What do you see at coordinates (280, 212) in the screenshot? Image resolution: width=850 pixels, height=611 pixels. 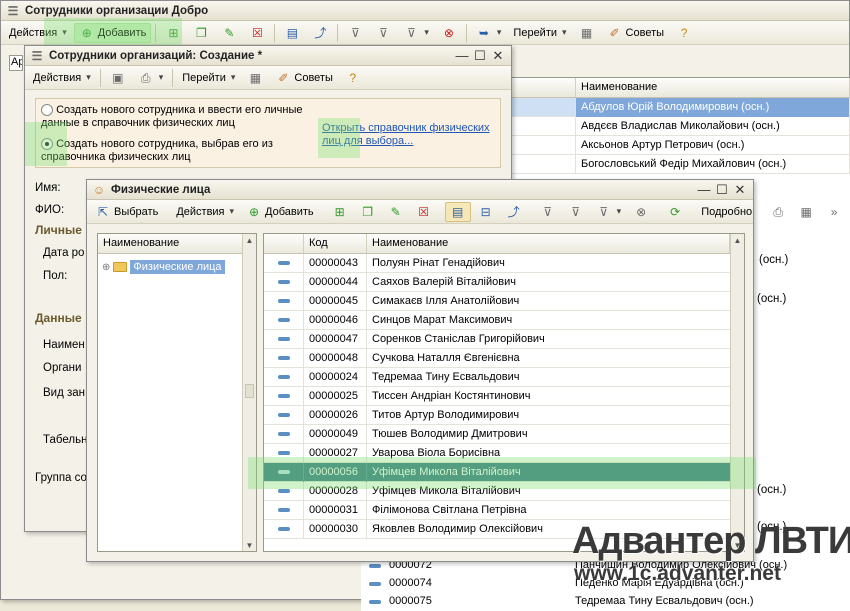 I see `phys-add-button: ⊕ Добавить` at bounding box center [280, 212].